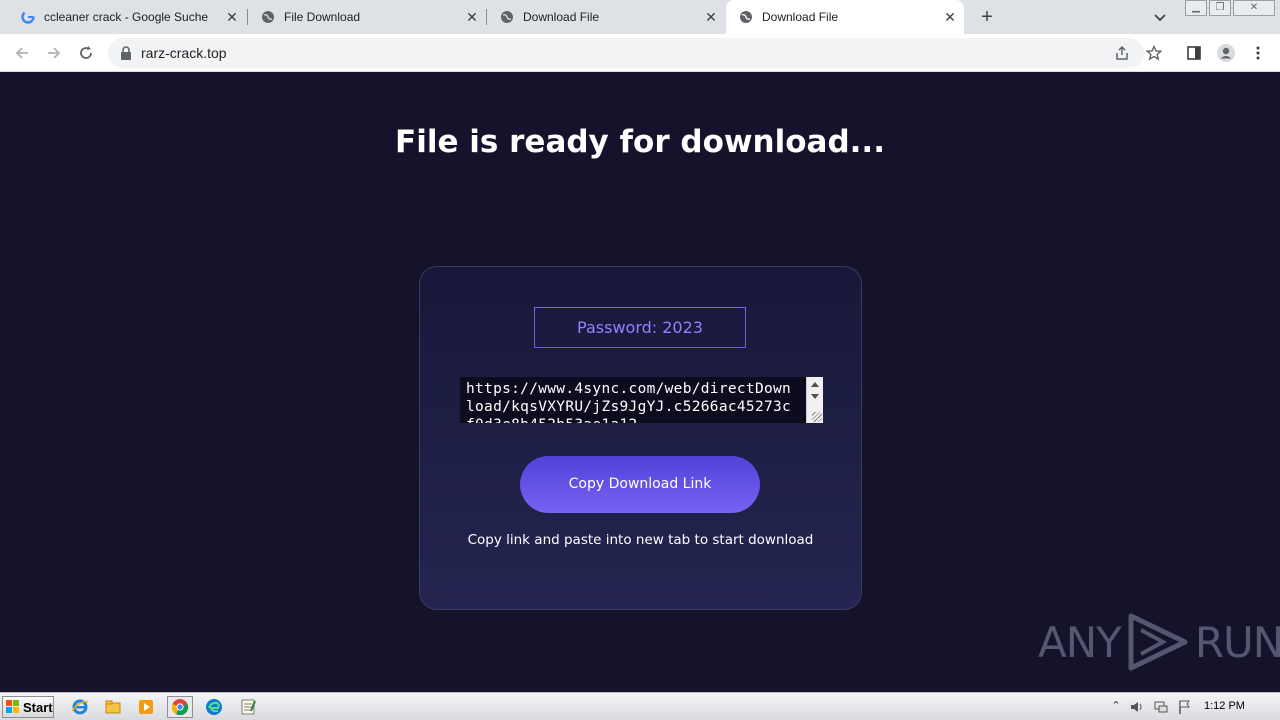 This screenshot has width=1280, height=720. I want to click on url-text: rarz-crack.top, so click(184, 53).